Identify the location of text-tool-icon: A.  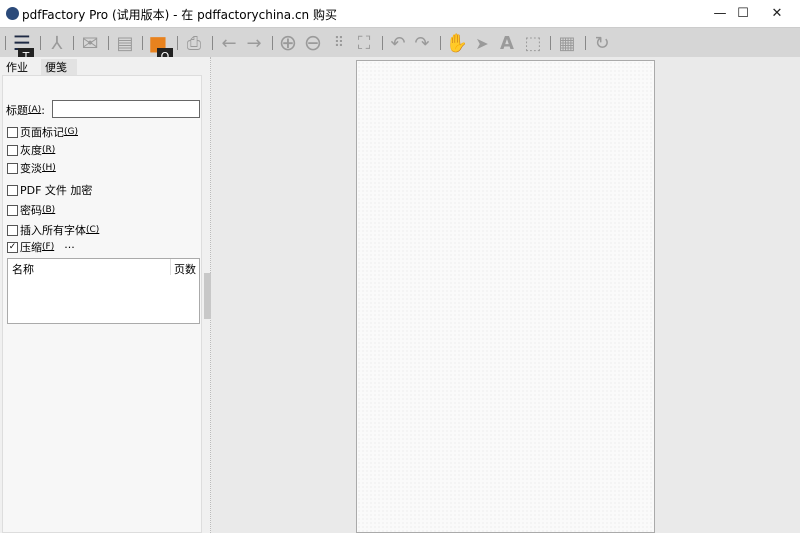
(507, 43).